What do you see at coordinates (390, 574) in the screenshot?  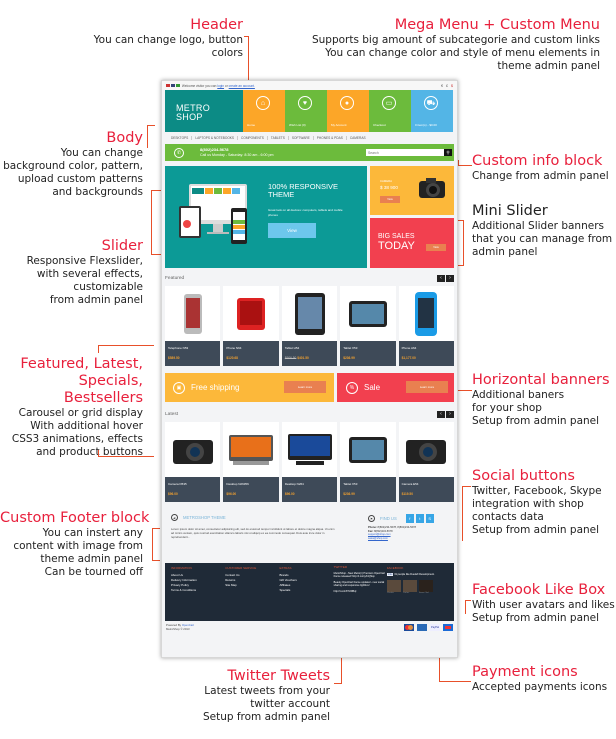 I see `facebook-like-button: Like` at bounding box center [390, 574].